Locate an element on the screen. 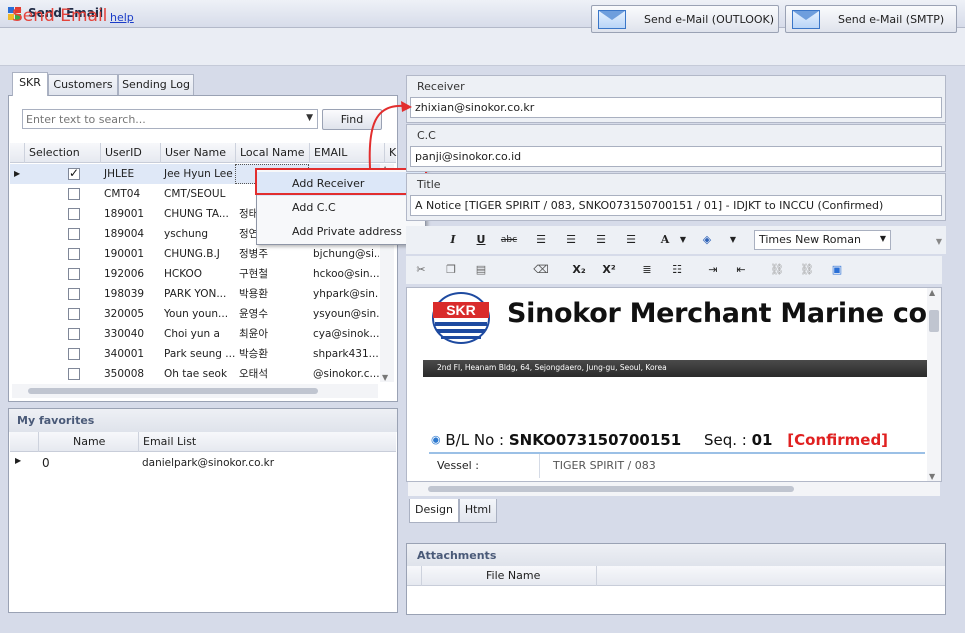  outdent-icon: ⇤ is located at coordinates (741, 270).